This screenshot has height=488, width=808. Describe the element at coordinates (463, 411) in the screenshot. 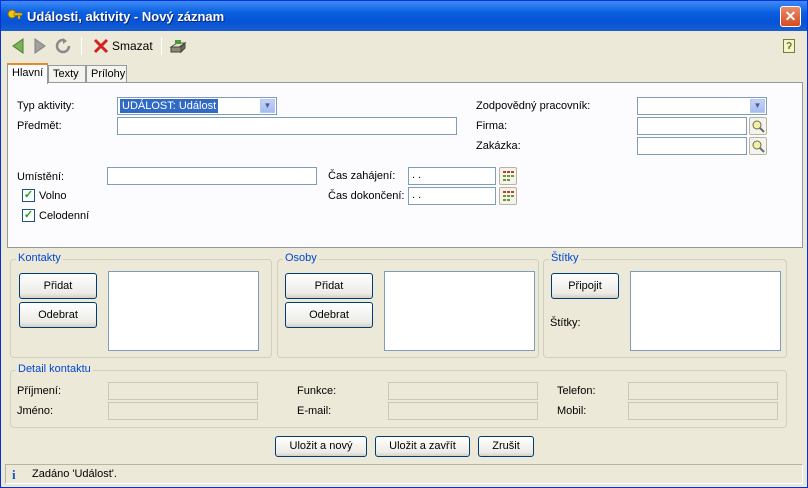

I see `email-field` at that location.